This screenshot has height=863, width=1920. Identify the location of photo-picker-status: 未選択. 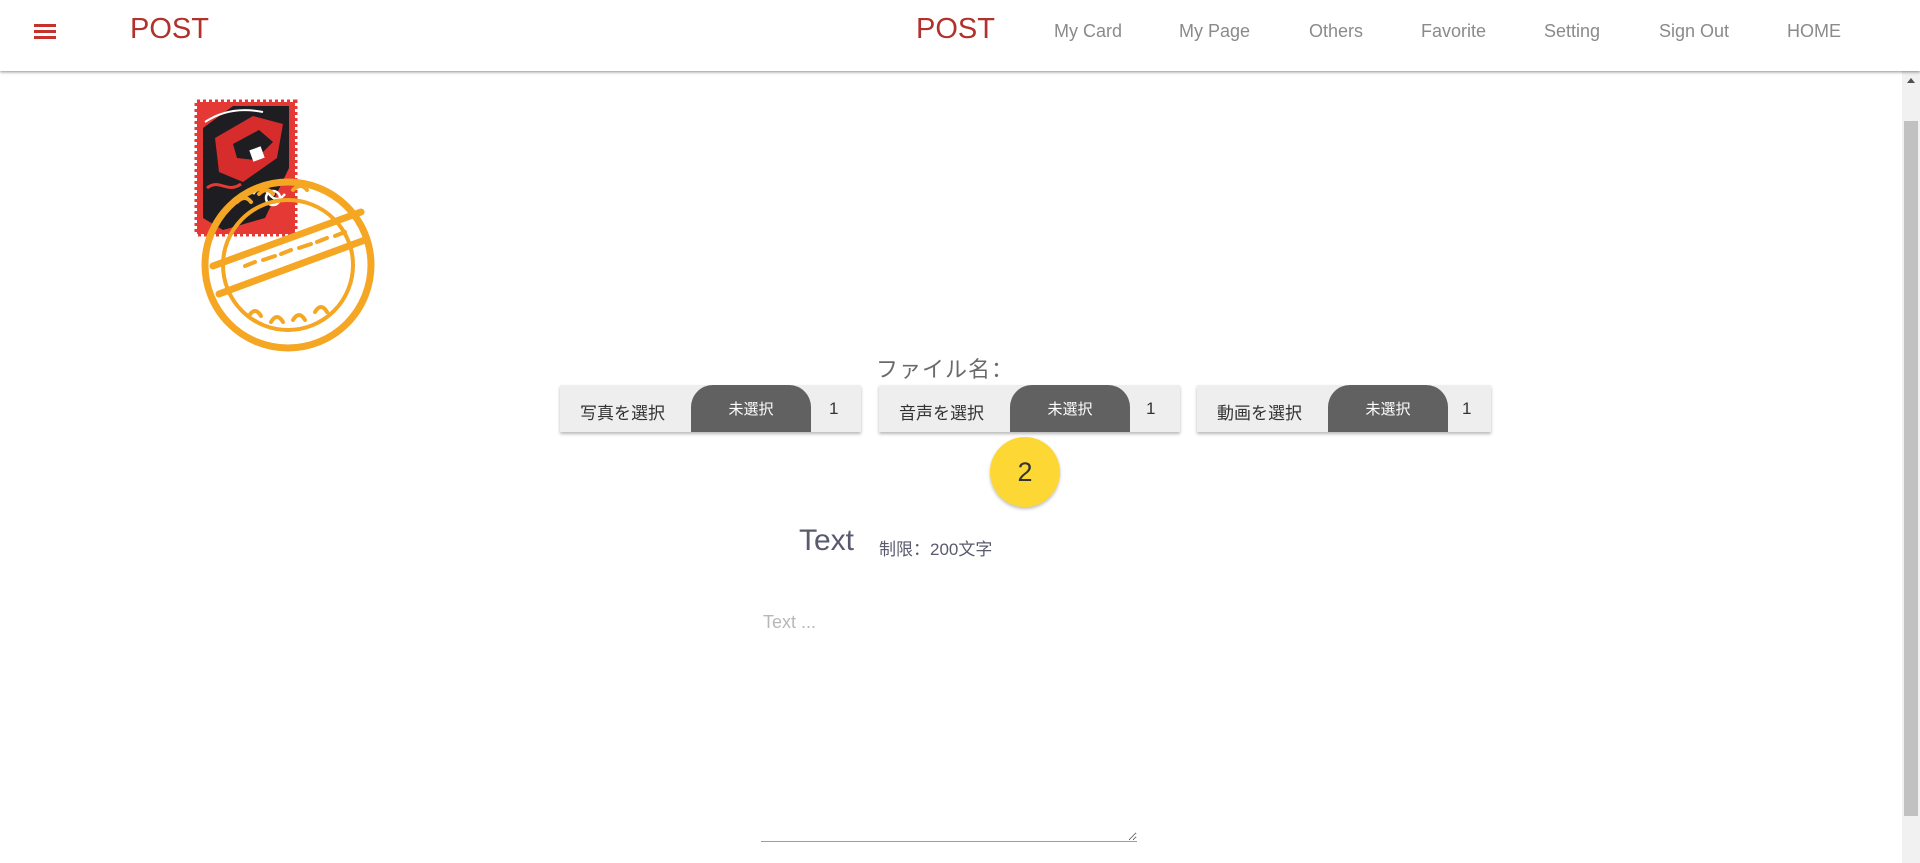
(751, 408).